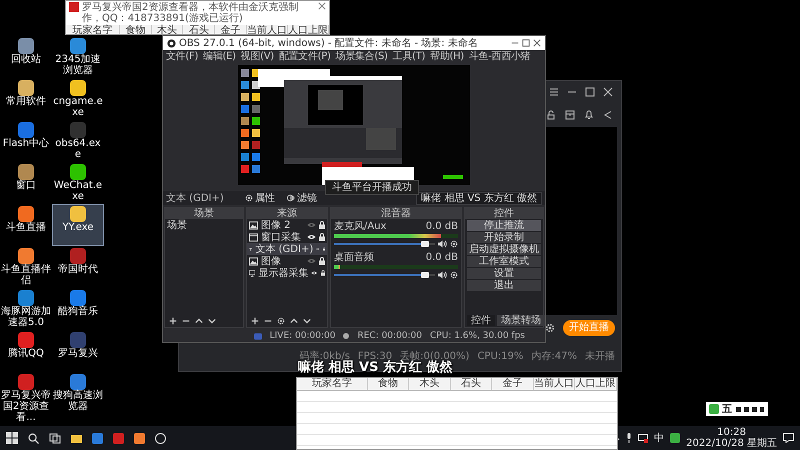 The image size is (800, 450). Describe the element at coordinates (219, 56) in the screenshot. I see `menu-item: 编辑(E)` at that location.